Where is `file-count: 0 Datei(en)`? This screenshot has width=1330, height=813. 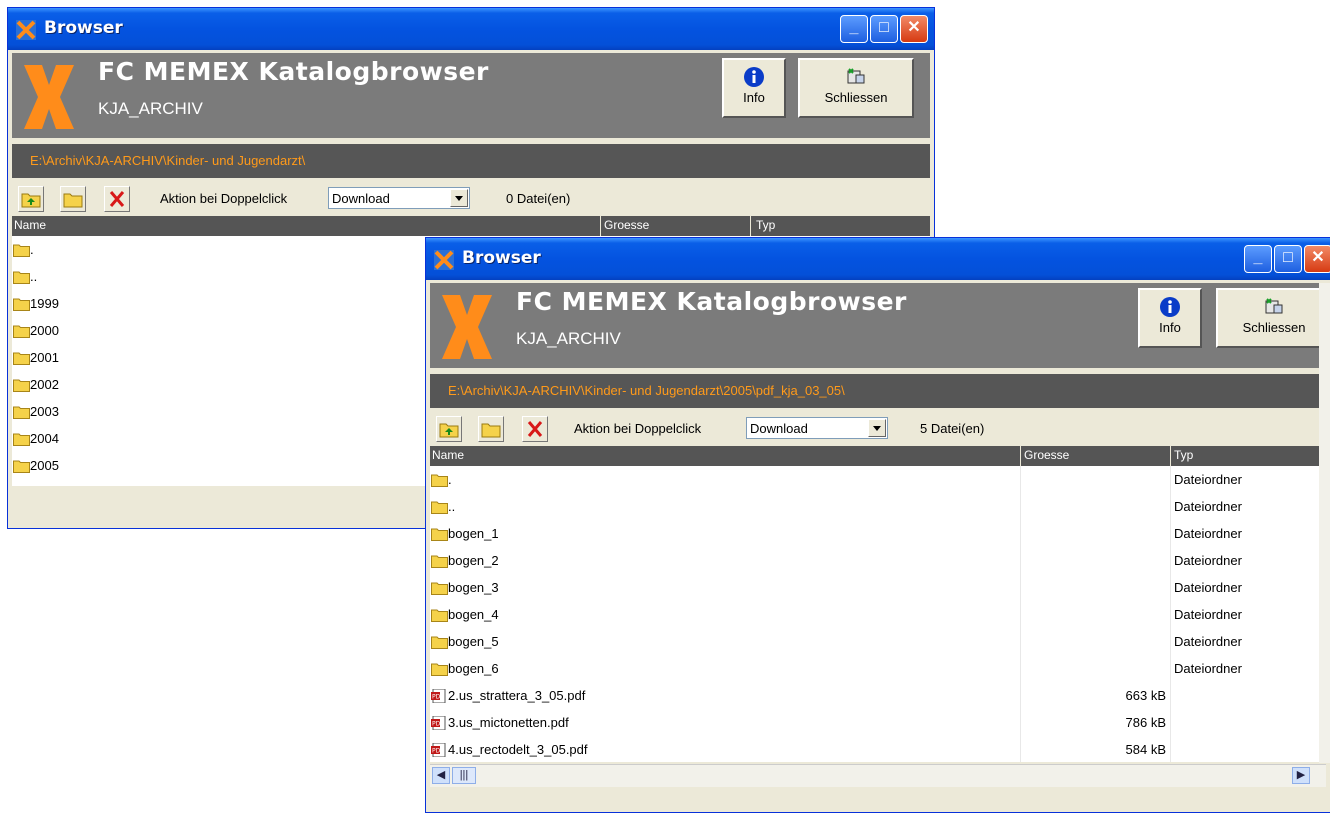
file-count: 0 Datei(en) is located at coordinates (538, 198).